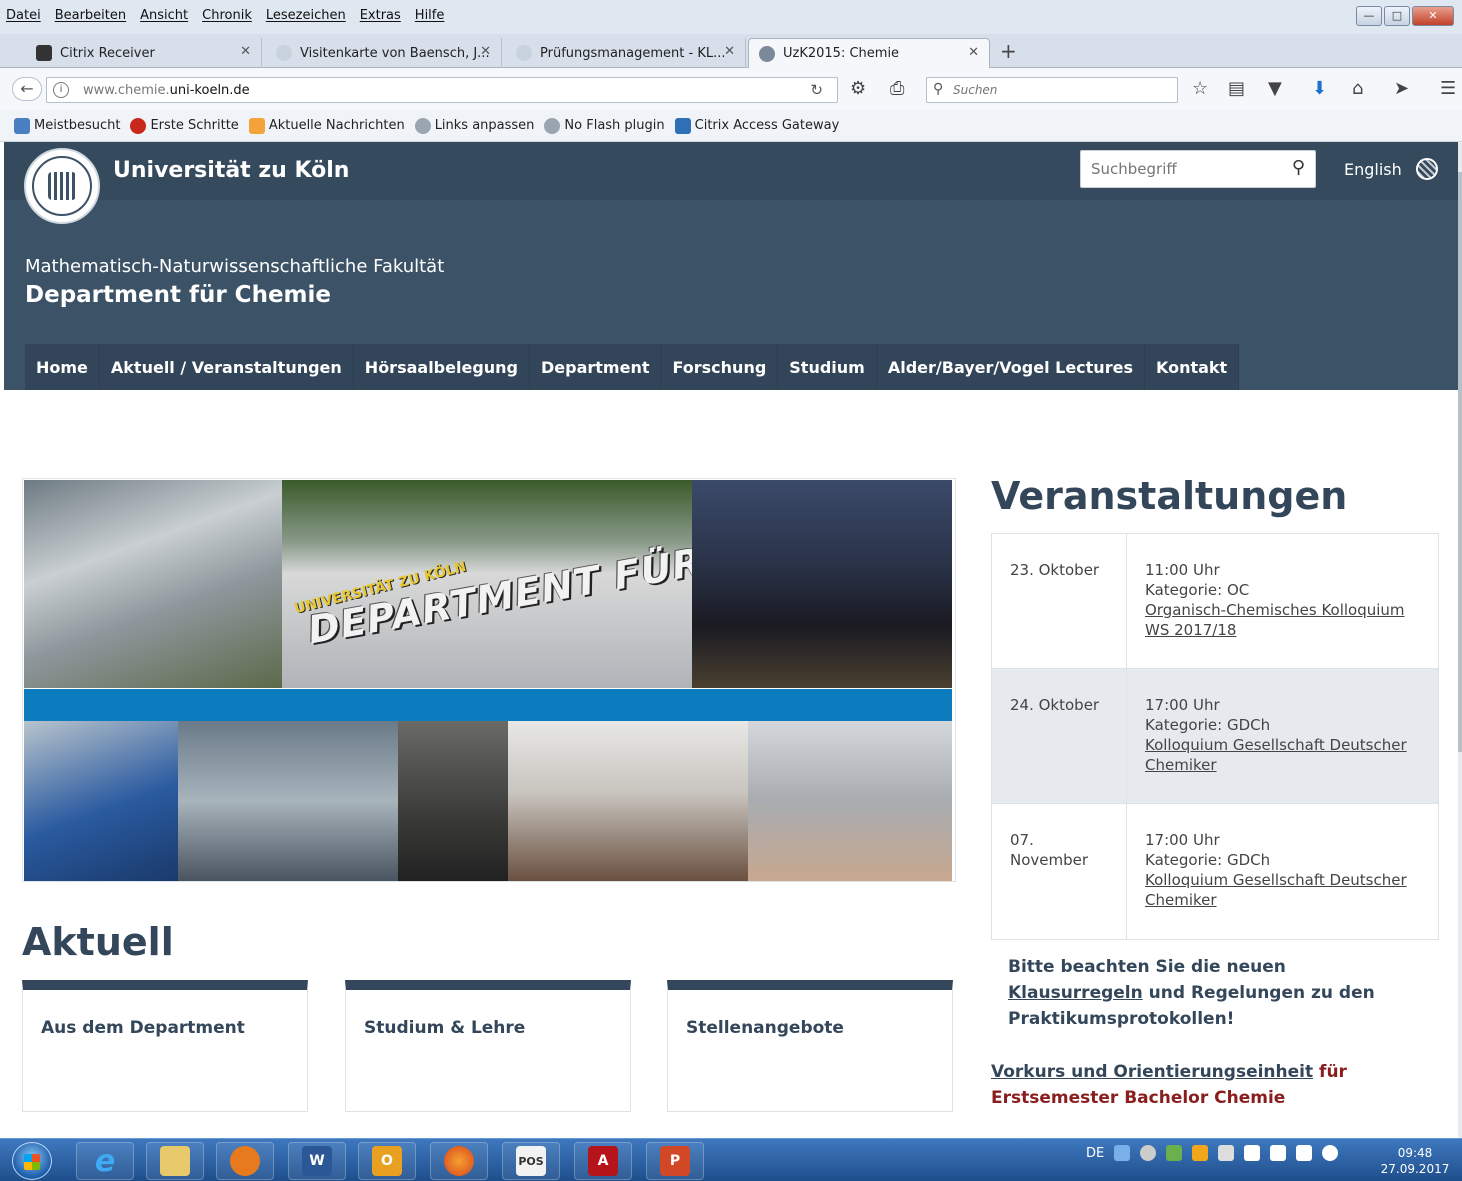 The height and width of the screenshot is (1181, 1462). Describe the element at coordinates (474, 125) in the screenshot. I see `bookmark-links-anpassen: Links anpassen` at that location.